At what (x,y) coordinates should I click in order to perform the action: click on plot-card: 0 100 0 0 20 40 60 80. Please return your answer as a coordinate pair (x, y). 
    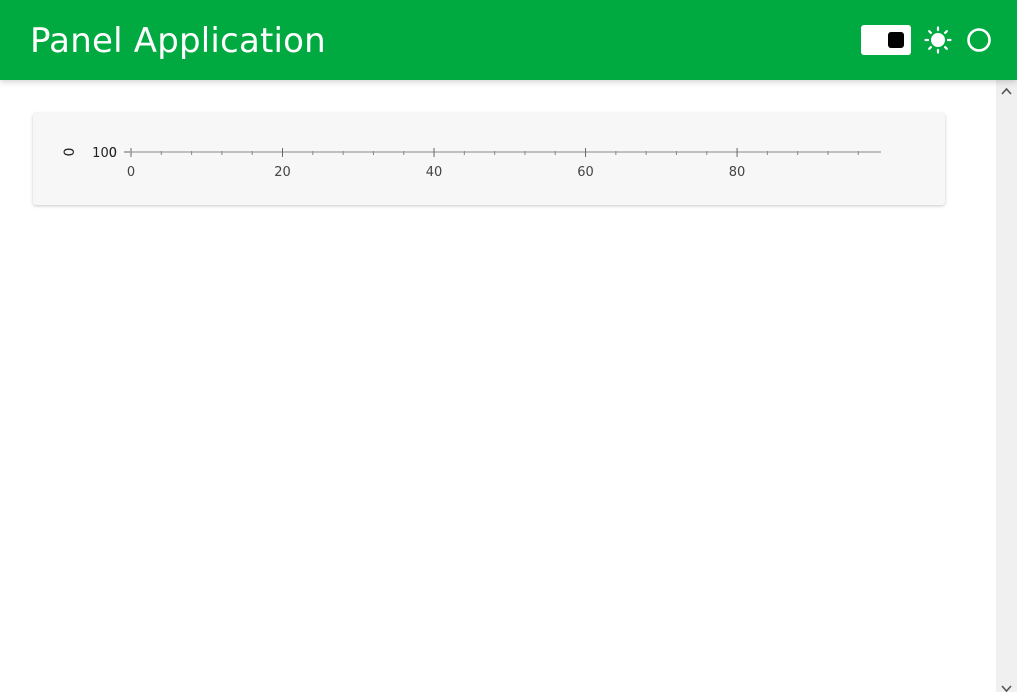
    Looking at the image, I should click on (489, 159).